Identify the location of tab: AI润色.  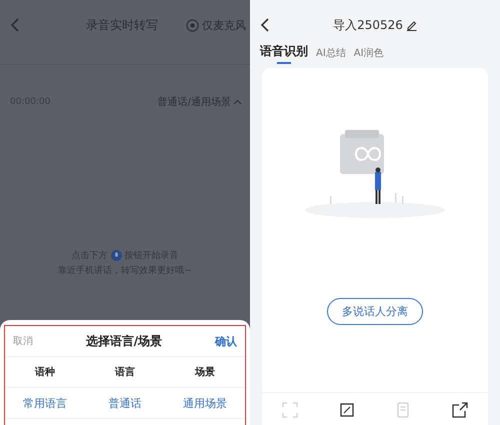
(369, 53).